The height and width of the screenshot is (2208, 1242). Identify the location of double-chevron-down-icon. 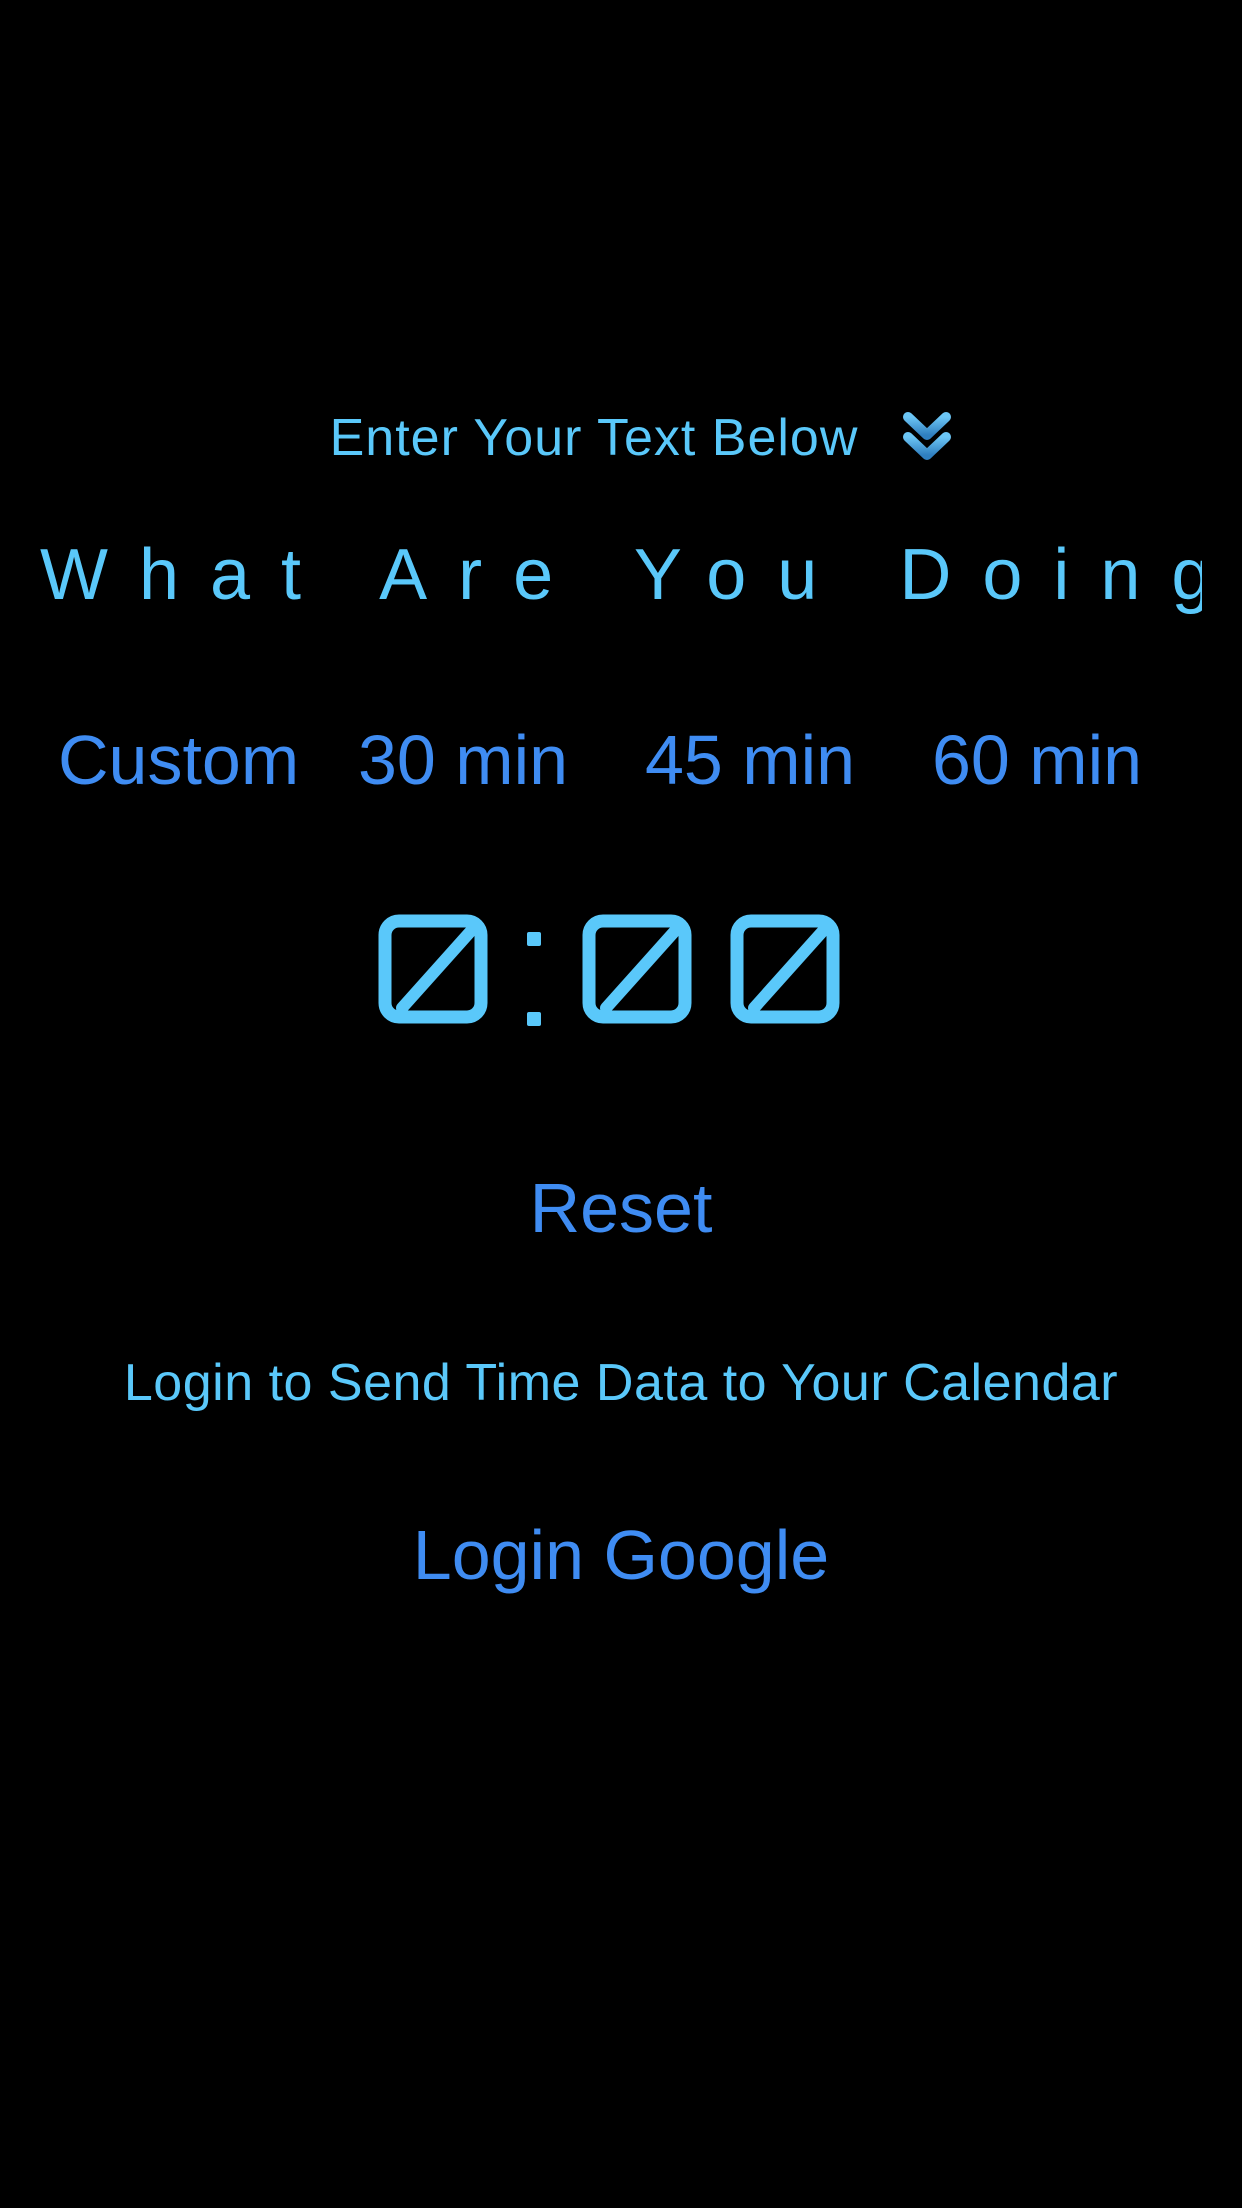
(927, 436).